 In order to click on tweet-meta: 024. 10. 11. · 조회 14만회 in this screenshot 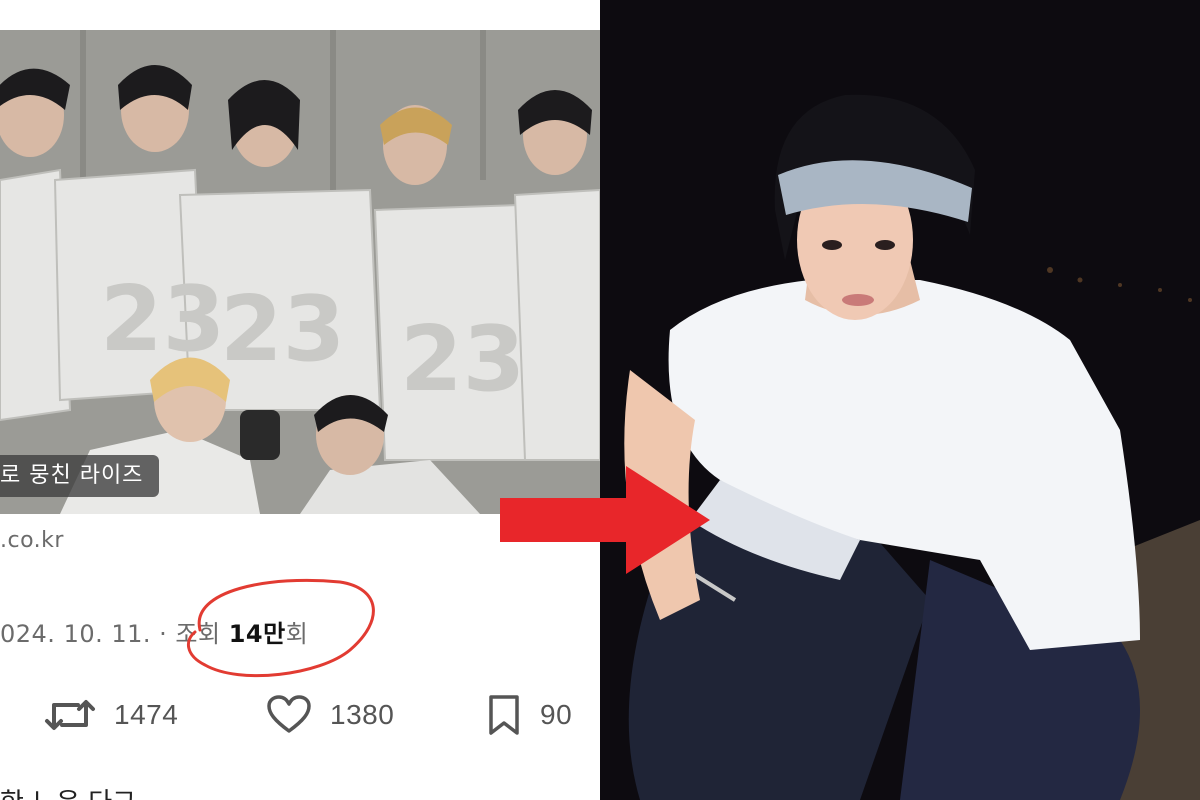, I will do `click(154, 631)`.